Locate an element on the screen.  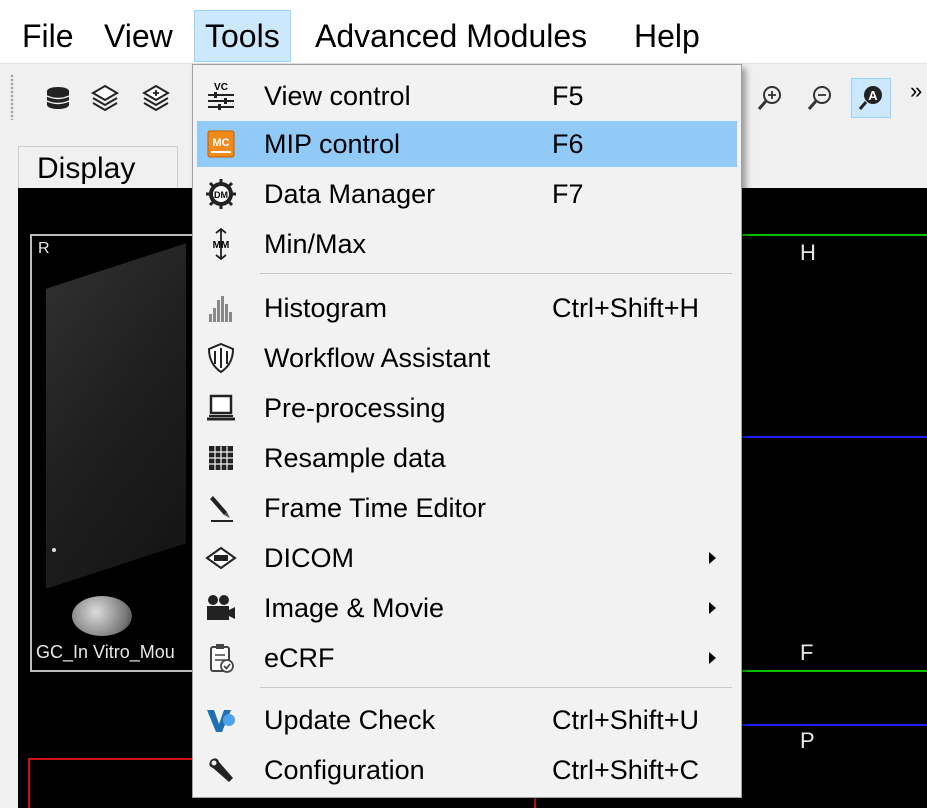
svg-text: A is located at coordinates (873, 95).